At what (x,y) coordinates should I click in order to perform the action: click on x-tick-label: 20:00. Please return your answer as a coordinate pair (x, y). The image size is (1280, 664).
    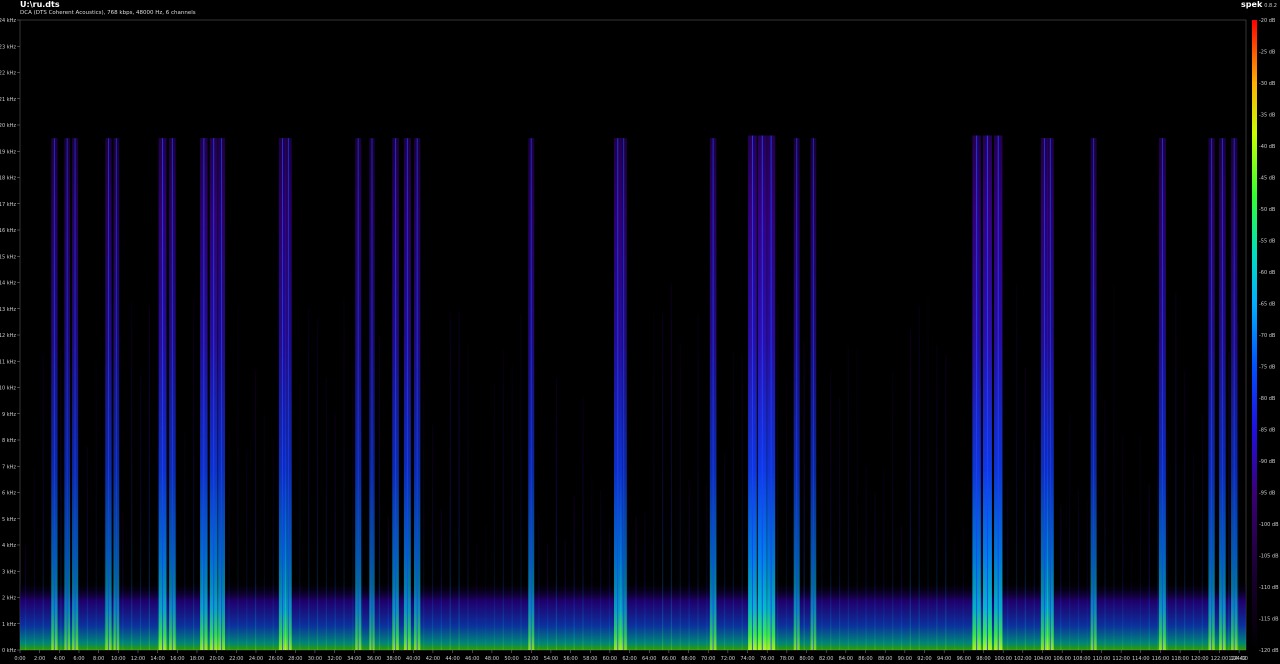
    Looking at the image, I should click on (216, 659).